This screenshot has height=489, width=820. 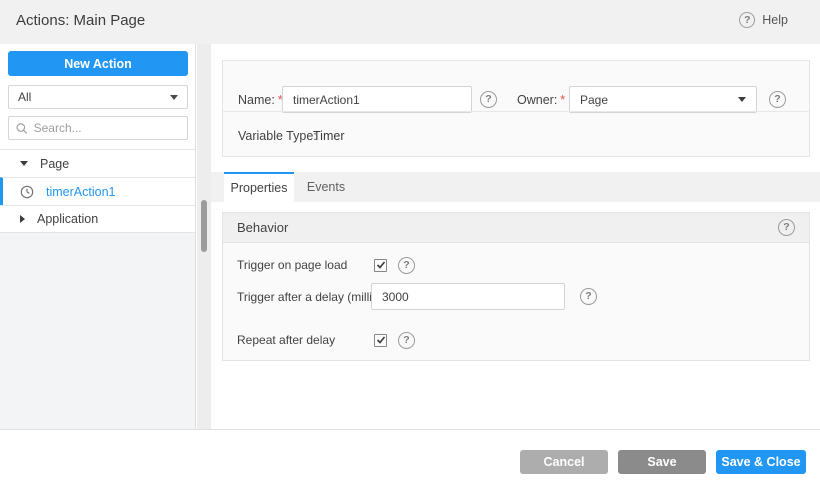 What do you see at coordinates (563, 100) in the screenshot?
I see `required-marker: *` at bounding box center [563, 100].